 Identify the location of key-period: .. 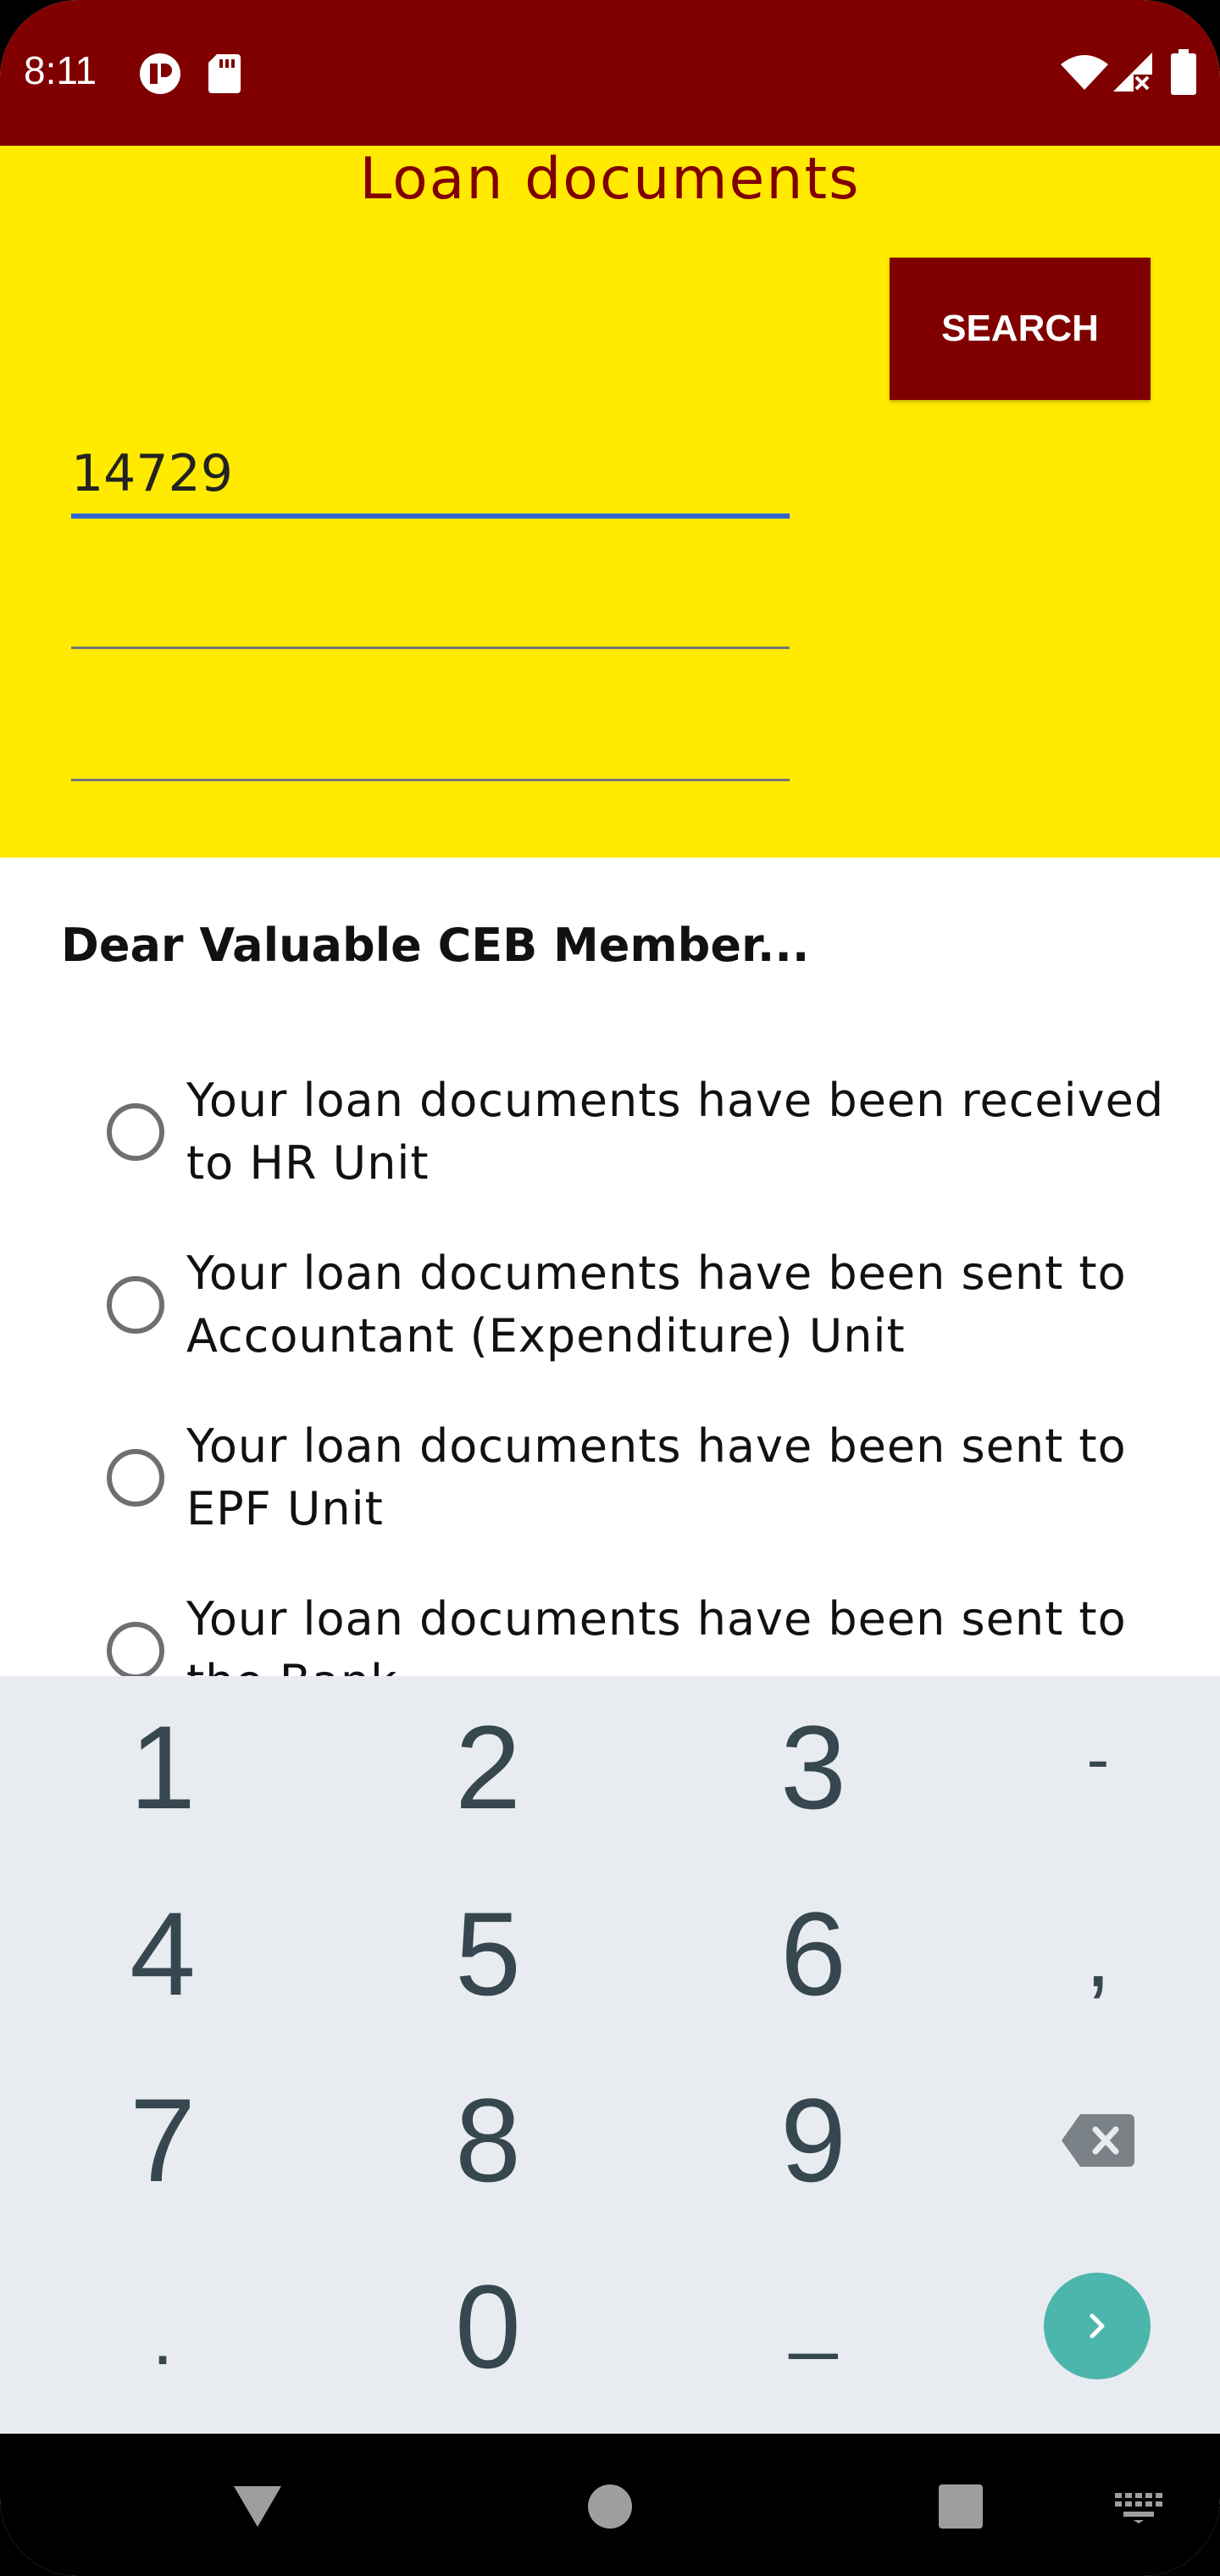
(162, 2338).